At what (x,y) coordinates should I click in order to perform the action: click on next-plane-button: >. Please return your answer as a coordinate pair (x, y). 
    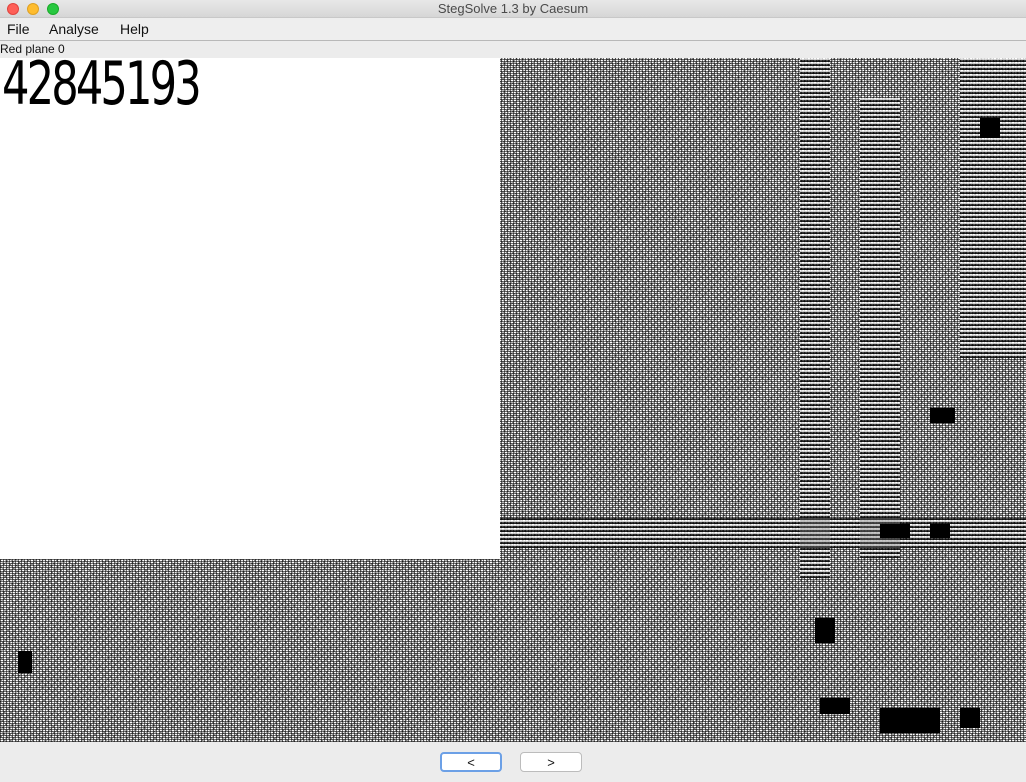
    Looking at the image, I should click on (551, 762).